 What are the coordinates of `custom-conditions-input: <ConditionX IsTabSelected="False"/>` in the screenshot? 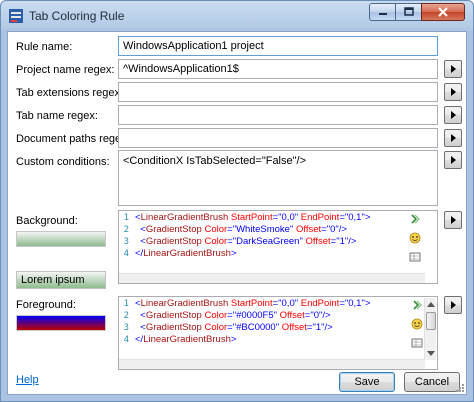 It's located at (278, 178).